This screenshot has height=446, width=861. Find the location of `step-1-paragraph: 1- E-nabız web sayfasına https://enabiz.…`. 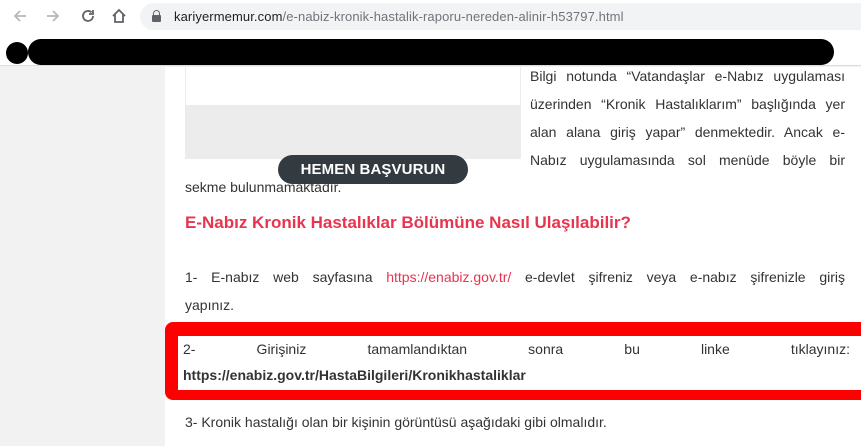

step-1-paragraph: 1- E-nabız web sayfasına https://enabiz.… is located at coordinates (515, 291).